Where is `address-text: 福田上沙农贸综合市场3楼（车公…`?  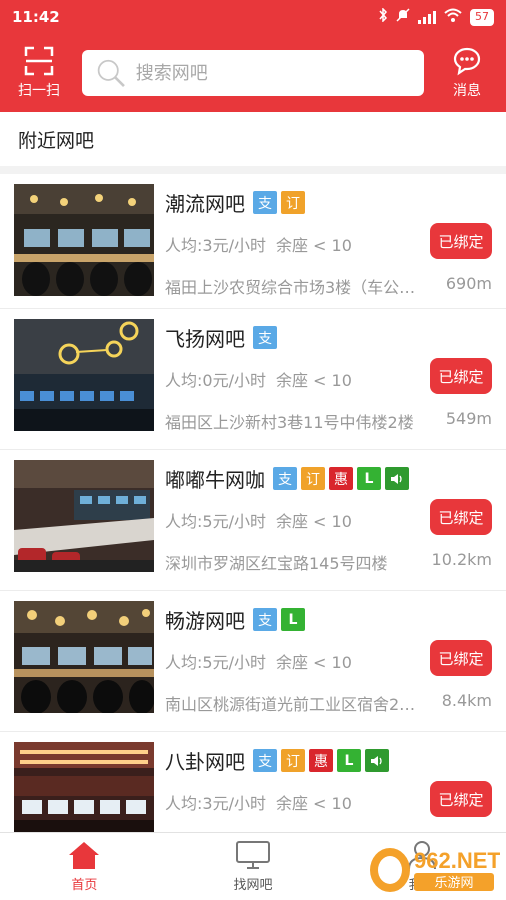 address-text: 福田上沙农贸综合市场3楼（车公… is located at coordinates (290, 287).